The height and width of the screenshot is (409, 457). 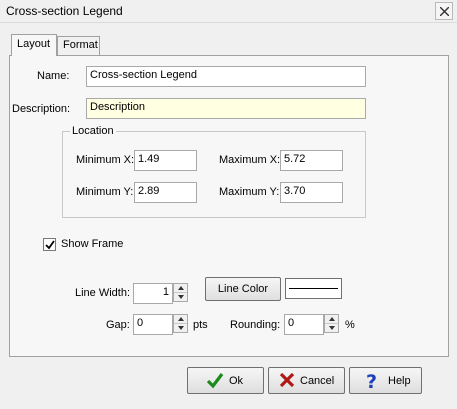 What do you see at coordinates (105, 160) in the screenshot?
I see `min-x-label: Minimum X:` at bounding box center [105, 160].